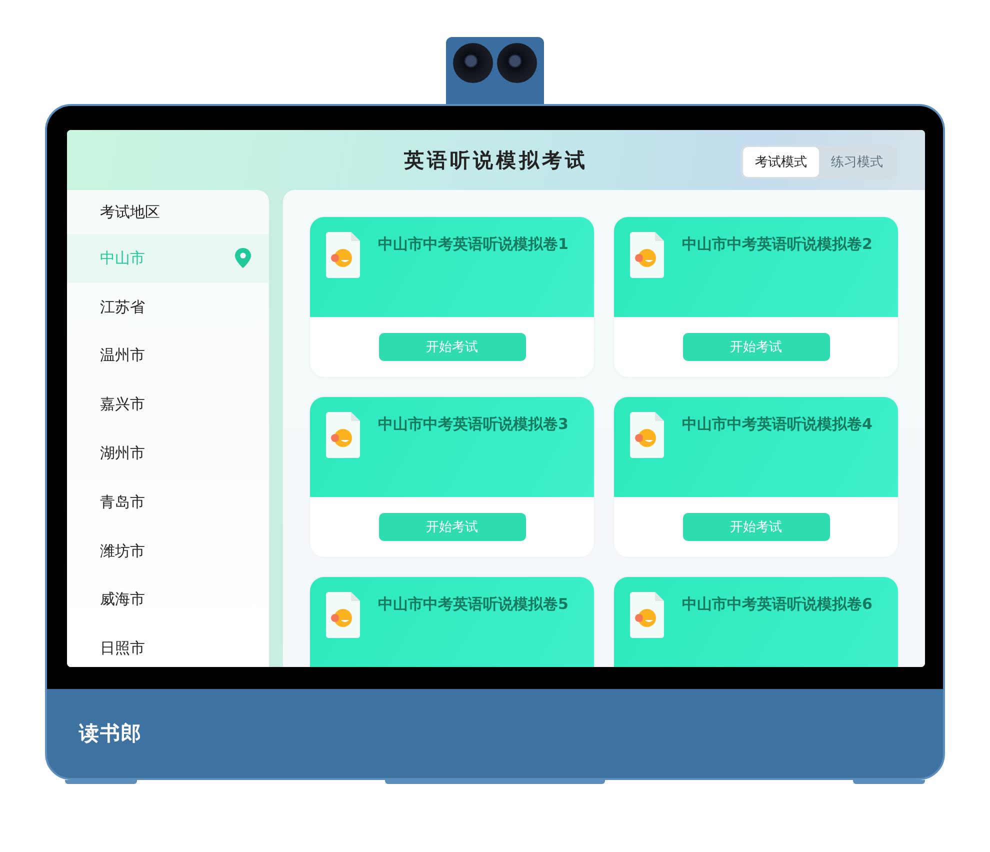  I want to click on region-item: 潍坊市, so click(168, 551).